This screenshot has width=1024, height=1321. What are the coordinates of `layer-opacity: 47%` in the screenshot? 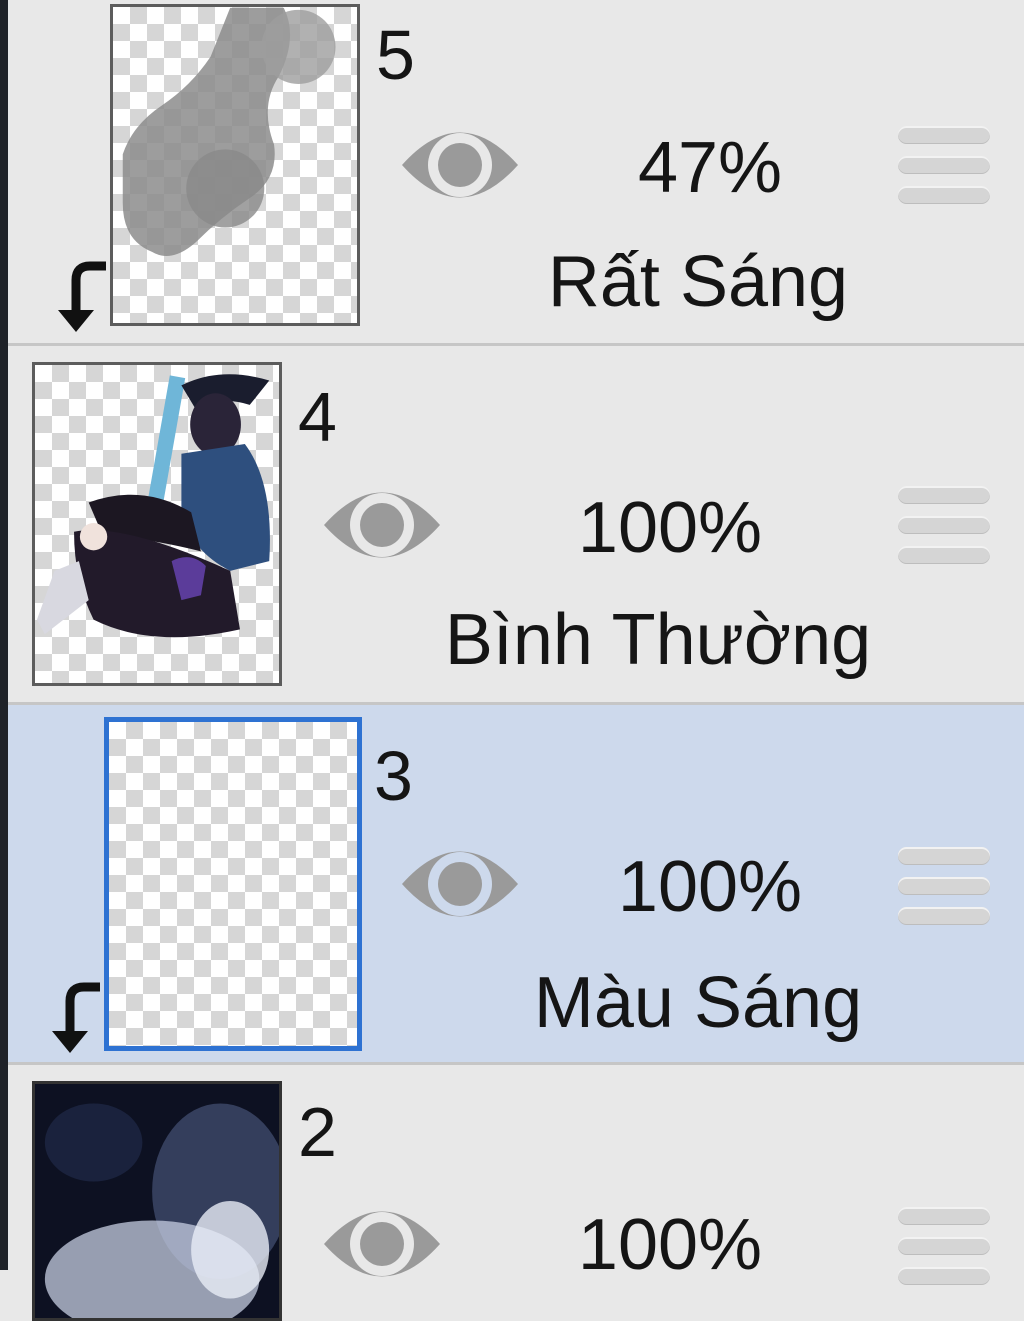 It's located at (710, 168).